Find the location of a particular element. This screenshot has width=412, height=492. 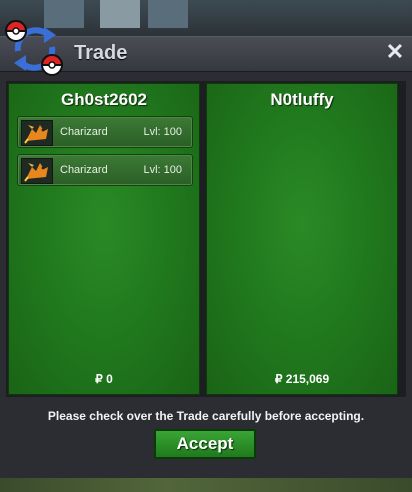

game-background-bottom is located at coordinates (206, 485).